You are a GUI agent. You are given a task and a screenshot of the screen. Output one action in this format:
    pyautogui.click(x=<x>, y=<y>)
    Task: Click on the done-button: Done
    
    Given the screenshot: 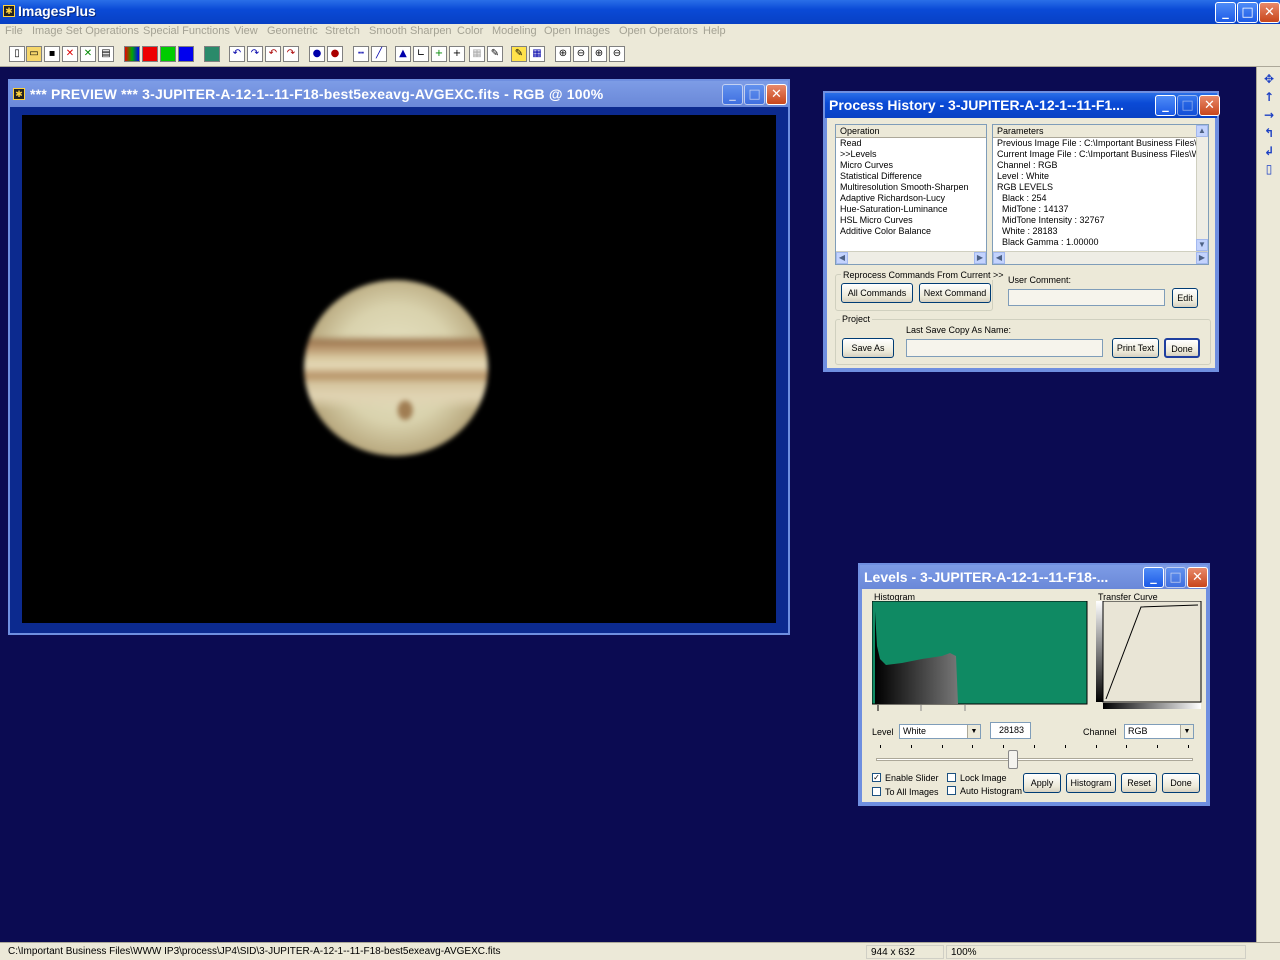 What is the action you would take?
    pyautogui.click(x=1182, y=348)
    